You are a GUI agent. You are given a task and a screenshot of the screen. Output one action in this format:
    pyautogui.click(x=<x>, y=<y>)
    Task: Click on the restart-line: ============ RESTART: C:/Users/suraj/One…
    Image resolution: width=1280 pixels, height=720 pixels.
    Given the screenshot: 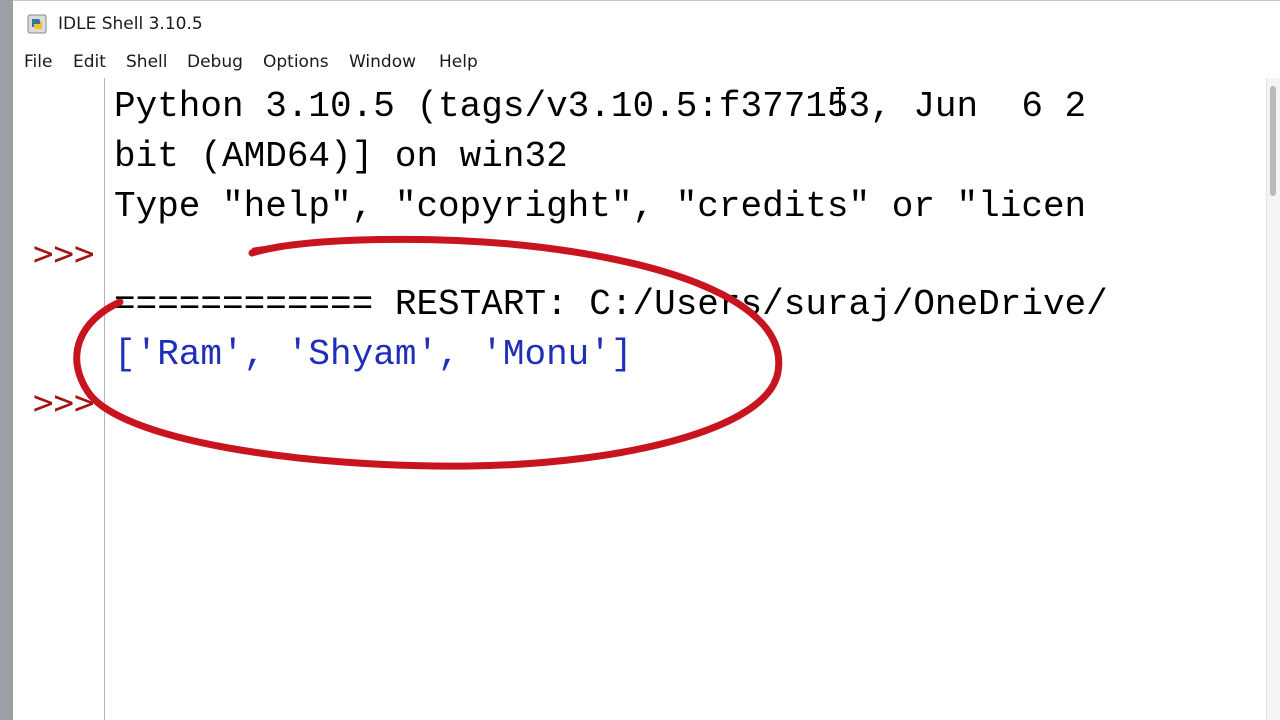 What is the action you would take?
    pyautogui.click(x=611, y=304)
    